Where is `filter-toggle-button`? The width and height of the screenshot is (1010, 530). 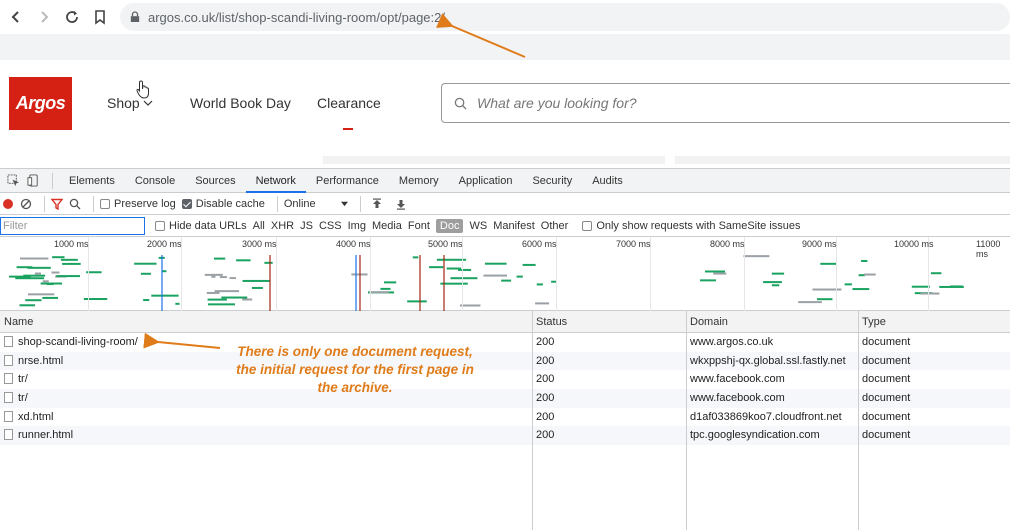
filter-toggle-button is located at coordinates (57, 204).